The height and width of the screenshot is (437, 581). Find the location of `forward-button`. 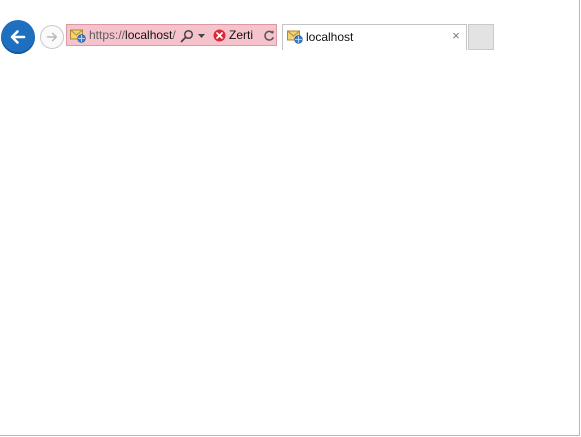

forward-button is located at coordinates (52, 37).